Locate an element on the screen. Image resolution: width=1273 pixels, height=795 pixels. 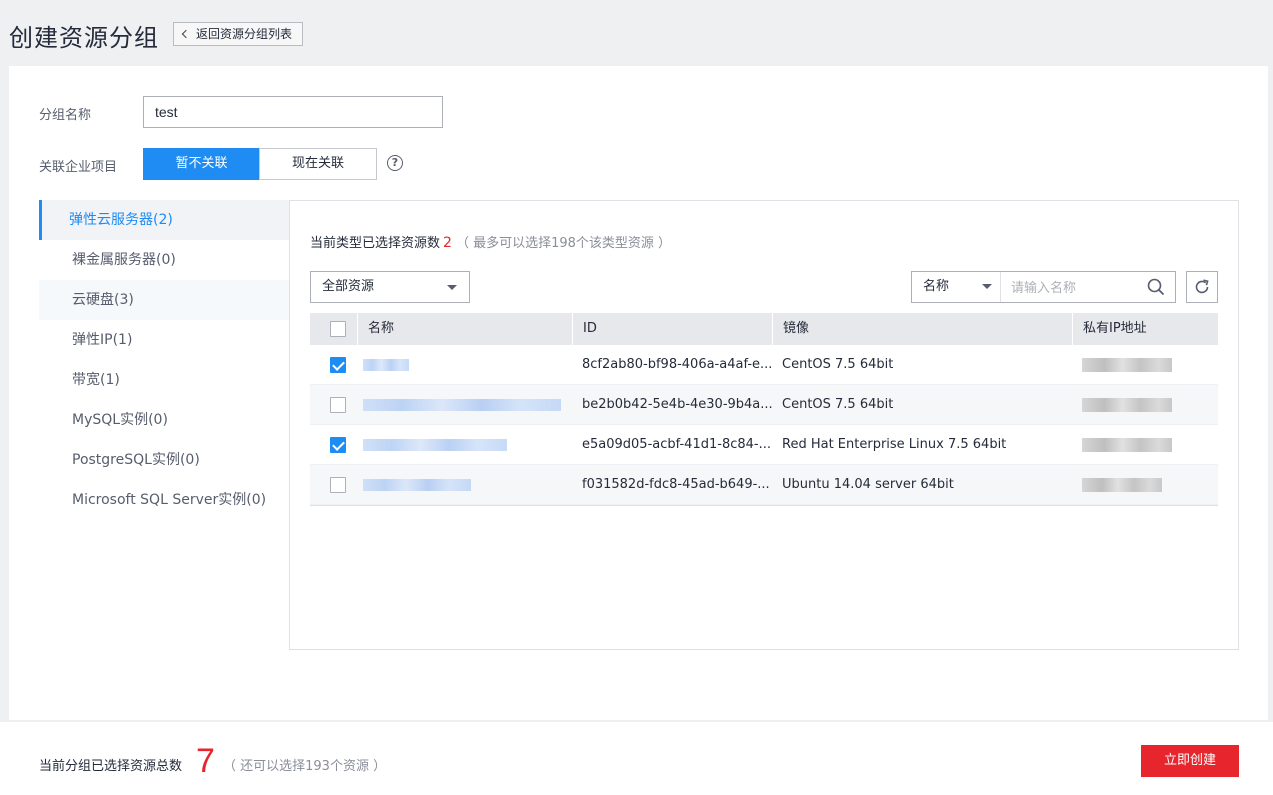
nav-item-evs: 云硬盘(3) is located at coordinates (164, 300).